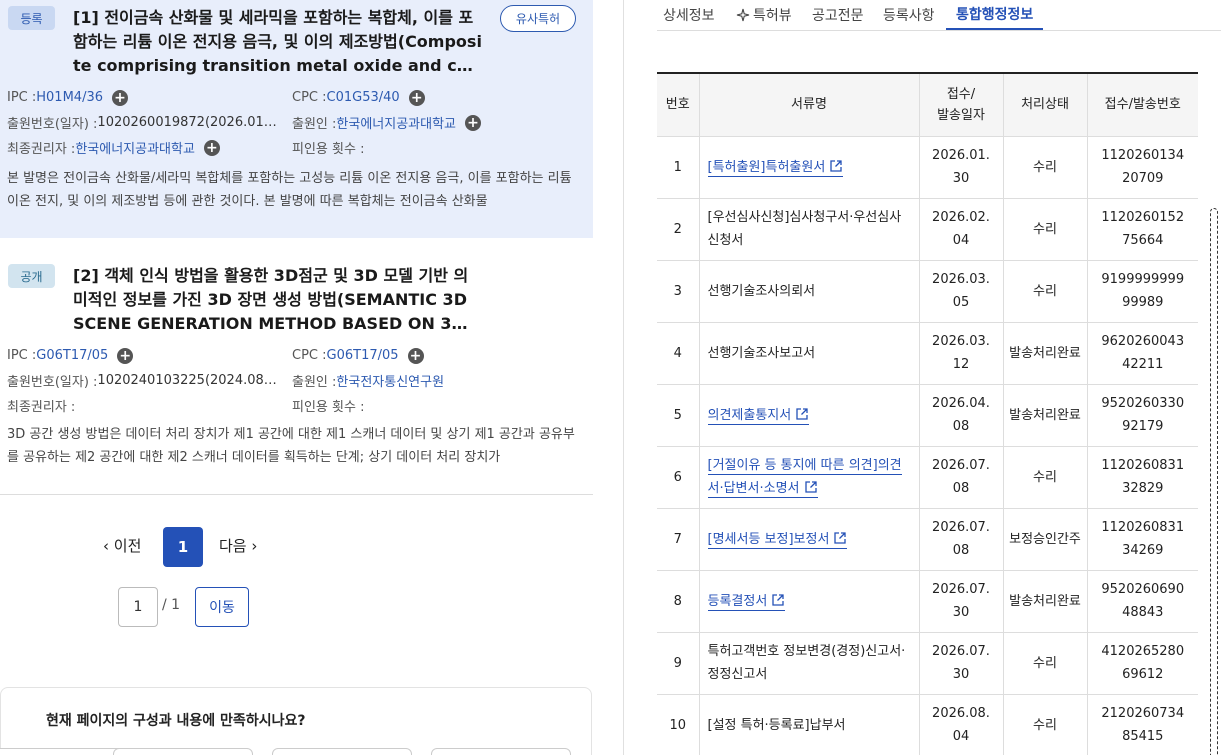 The image size is (1221, 755). Describe the element at coordinates (961, 353) in the screenshot. I see `date-text: 2026.03.12` at that location.